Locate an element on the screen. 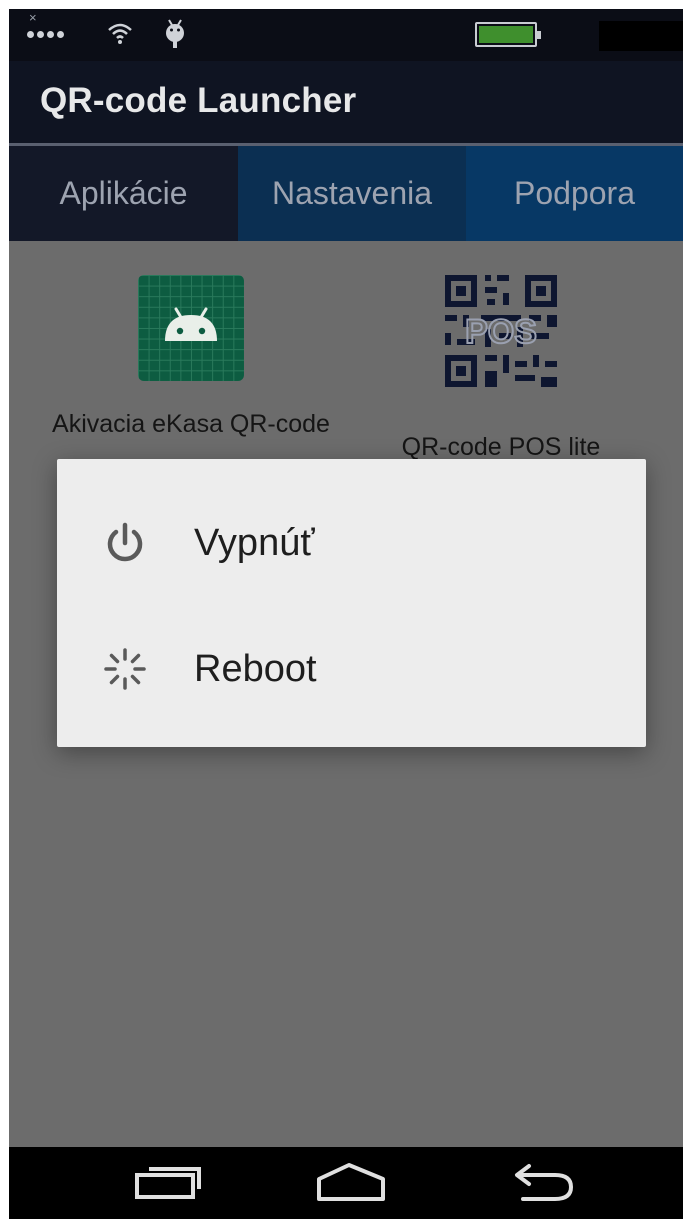 The image size is (683, 1219). battery-level is located at coordinates (506, 34).